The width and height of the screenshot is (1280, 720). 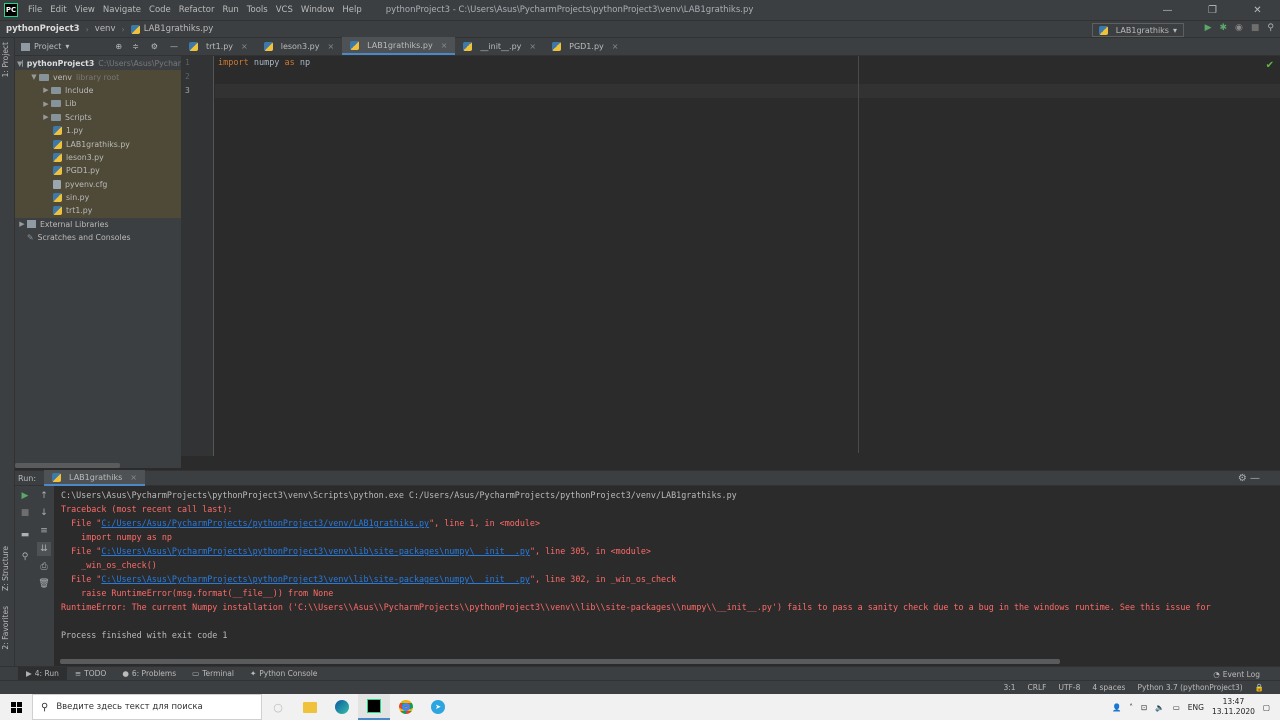 I want to click on chevron-down-icon: ▼, so click(x=34, y=77).